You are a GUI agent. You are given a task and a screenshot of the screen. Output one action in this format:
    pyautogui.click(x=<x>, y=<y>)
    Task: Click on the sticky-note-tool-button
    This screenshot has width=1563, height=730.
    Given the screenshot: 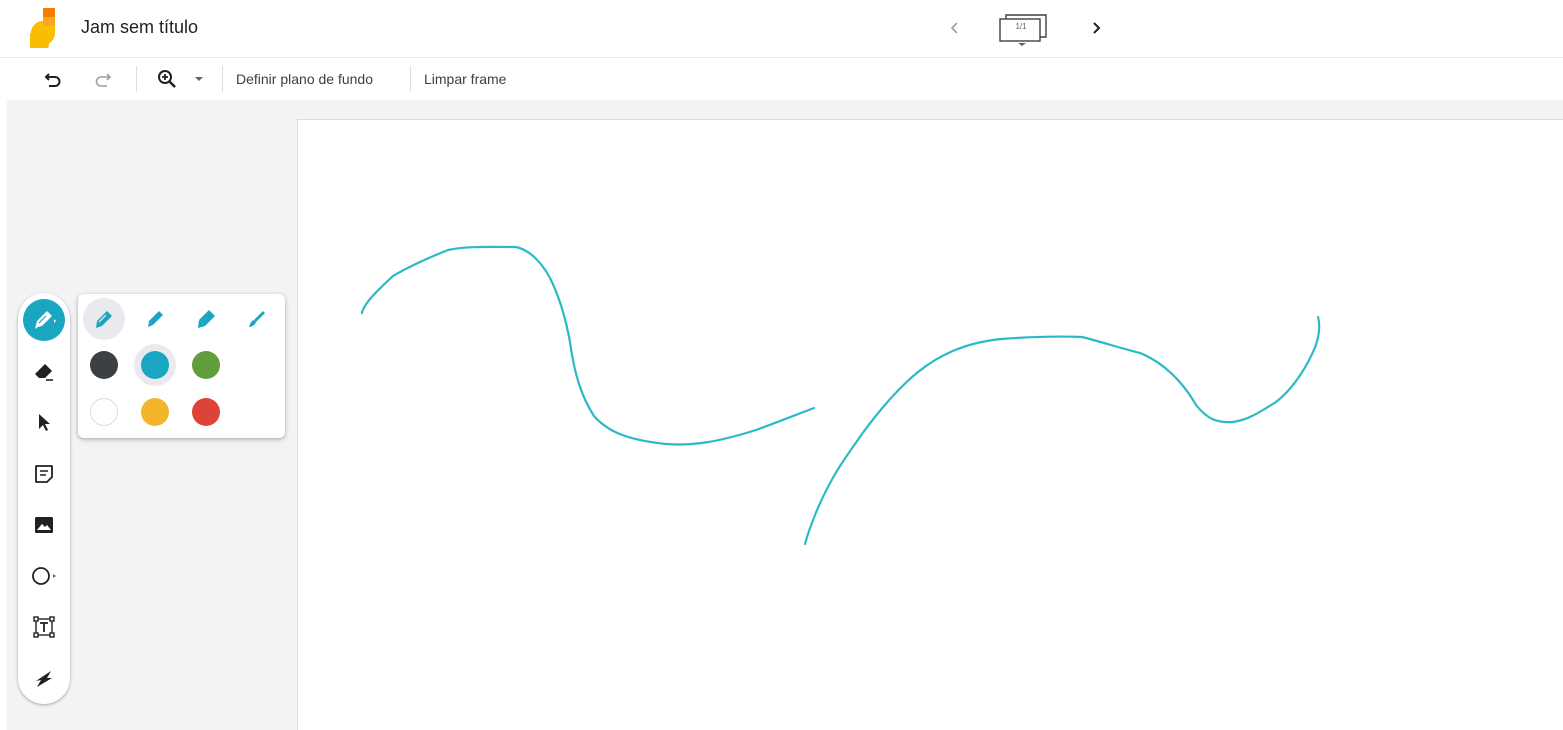 What is the action you would take?
    pyautogui.click(x=44, y=474)
    